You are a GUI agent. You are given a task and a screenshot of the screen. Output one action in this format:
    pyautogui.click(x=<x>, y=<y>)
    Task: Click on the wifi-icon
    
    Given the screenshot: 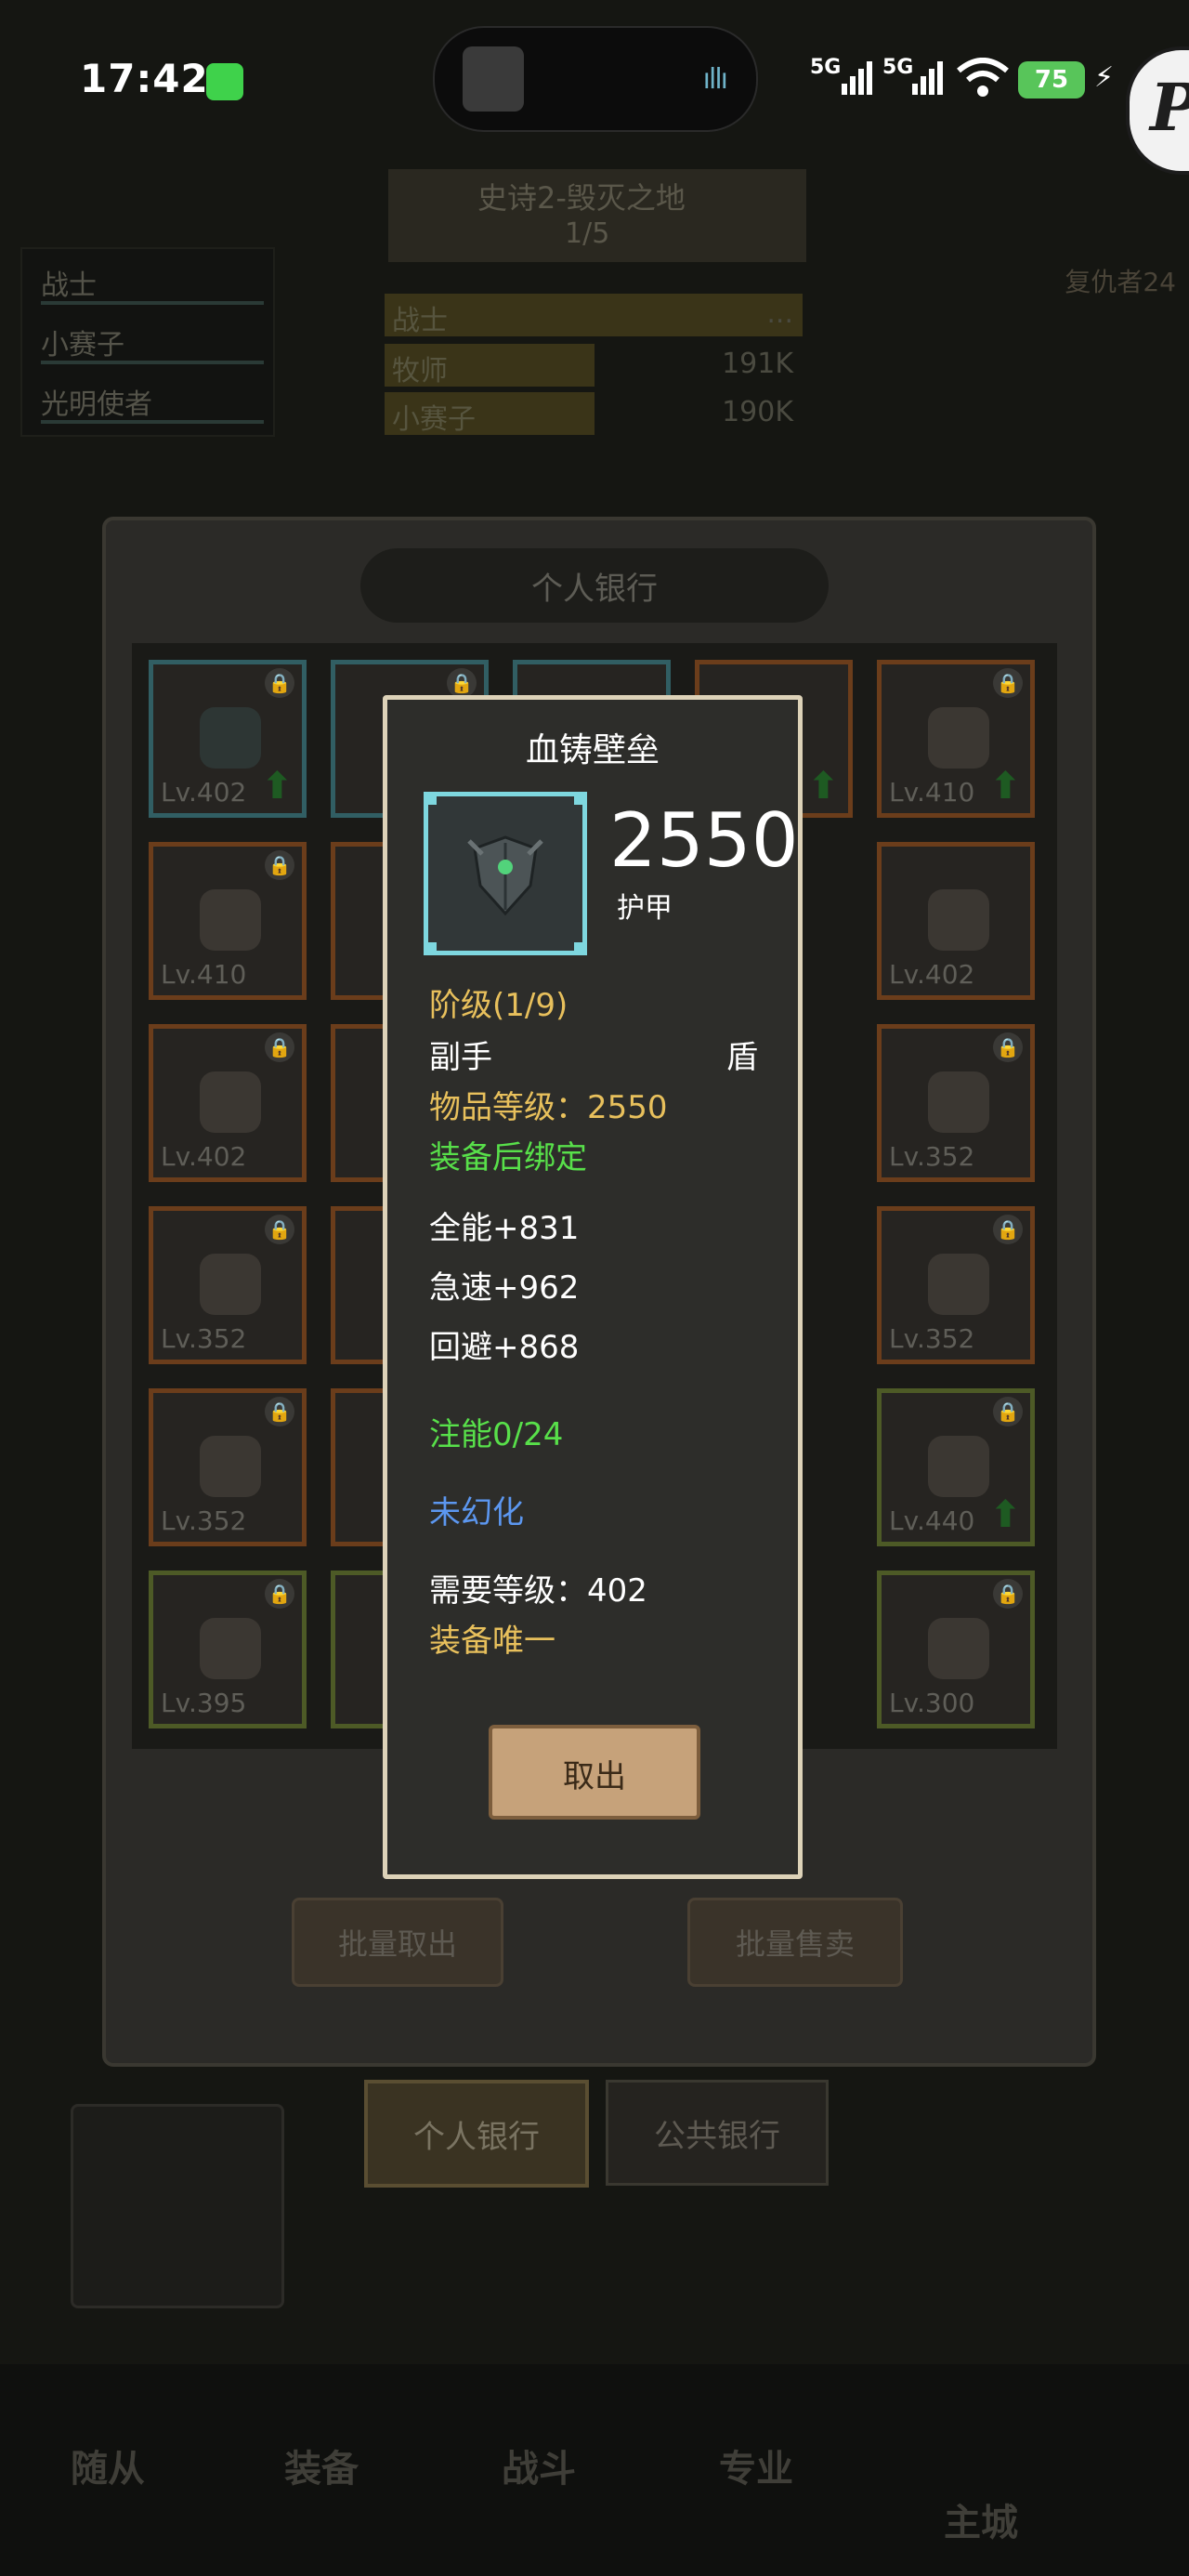 What is the action you would take?
    pyautogui.click(x=983, y=78)
    